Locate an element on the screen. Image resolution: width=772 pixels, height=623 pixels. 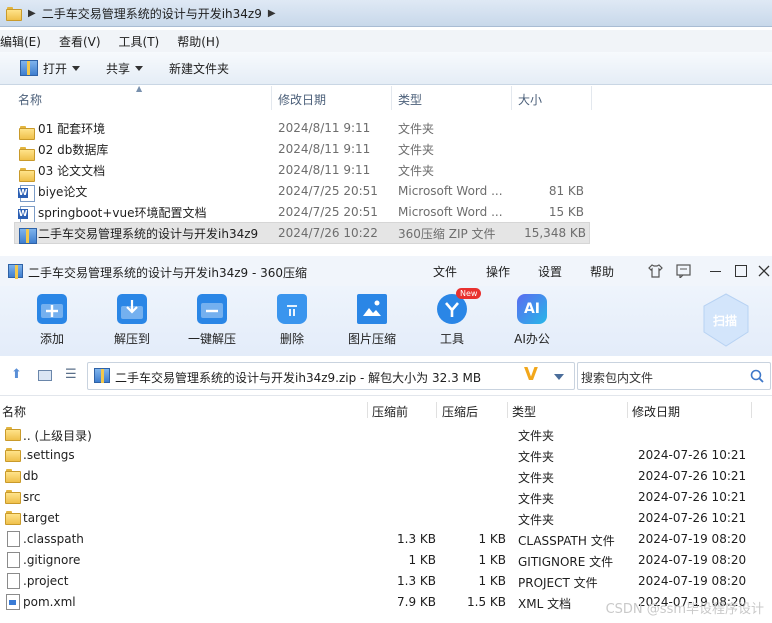
extract-to-button: 解压到 is located at coordinates (132, 320).